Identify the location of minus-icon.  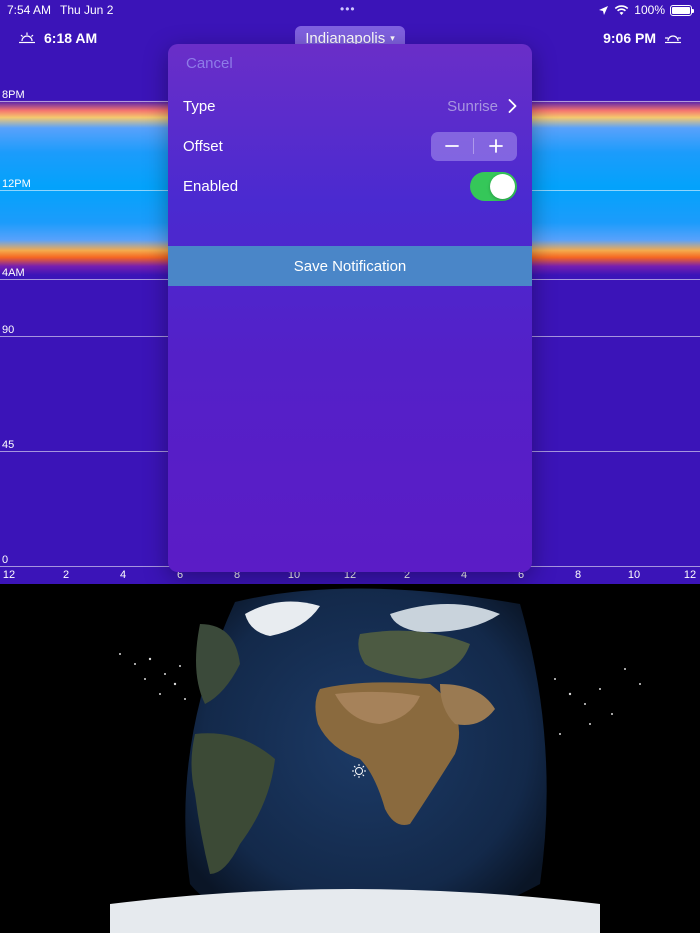
(451, 146).